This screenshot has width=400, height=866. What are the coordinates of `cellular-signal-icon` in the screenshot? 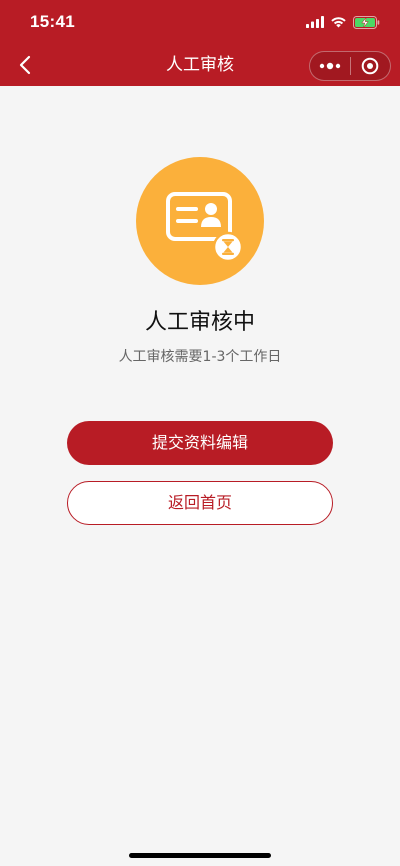 It's located at (315, 22).